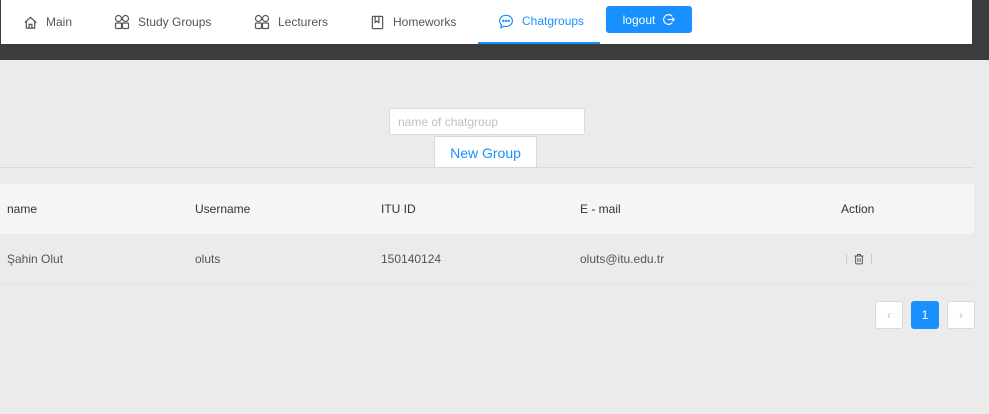  I want to click on chat-icon, so click(506, 21).